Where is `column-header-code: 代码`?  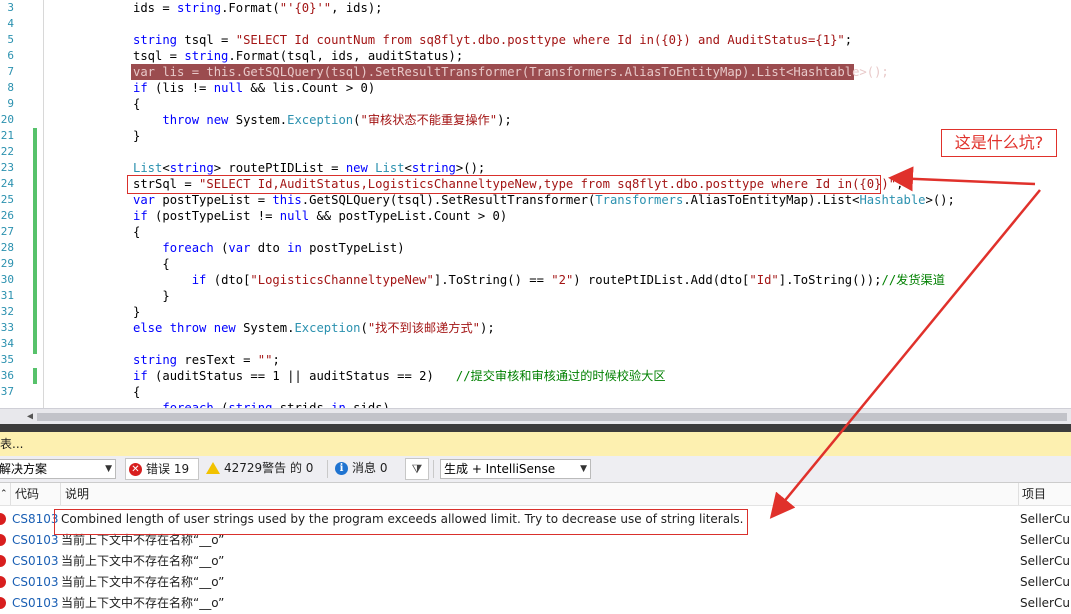 column-header-code: 代码 is located at coordinates (27, 494).